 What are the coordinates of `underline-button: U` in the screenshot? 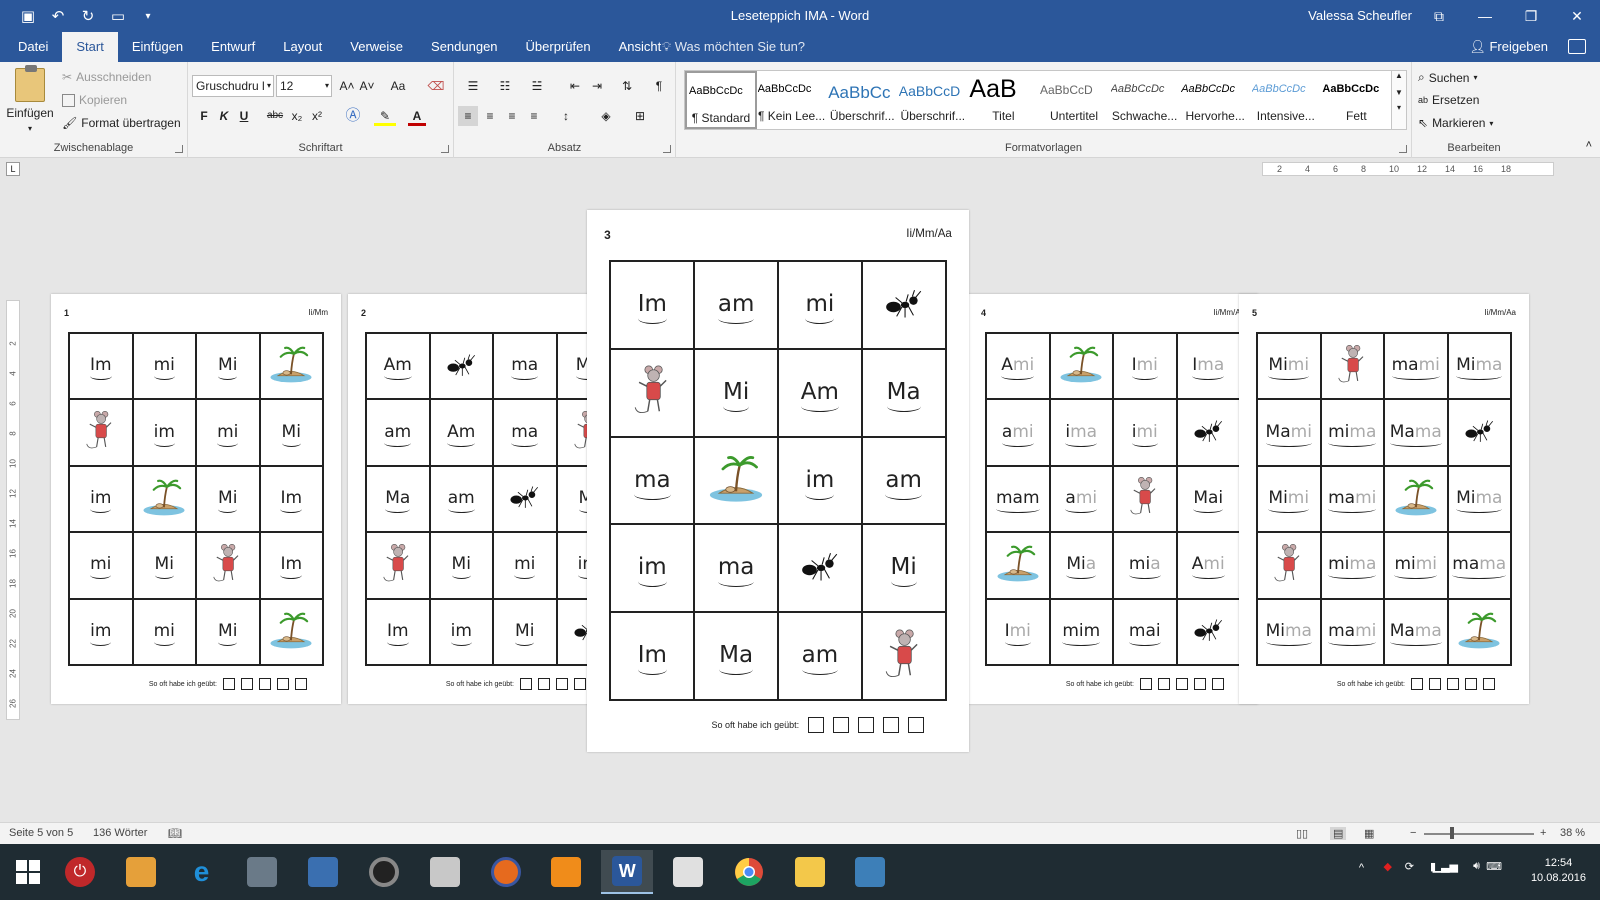 It's located at (244, 116).